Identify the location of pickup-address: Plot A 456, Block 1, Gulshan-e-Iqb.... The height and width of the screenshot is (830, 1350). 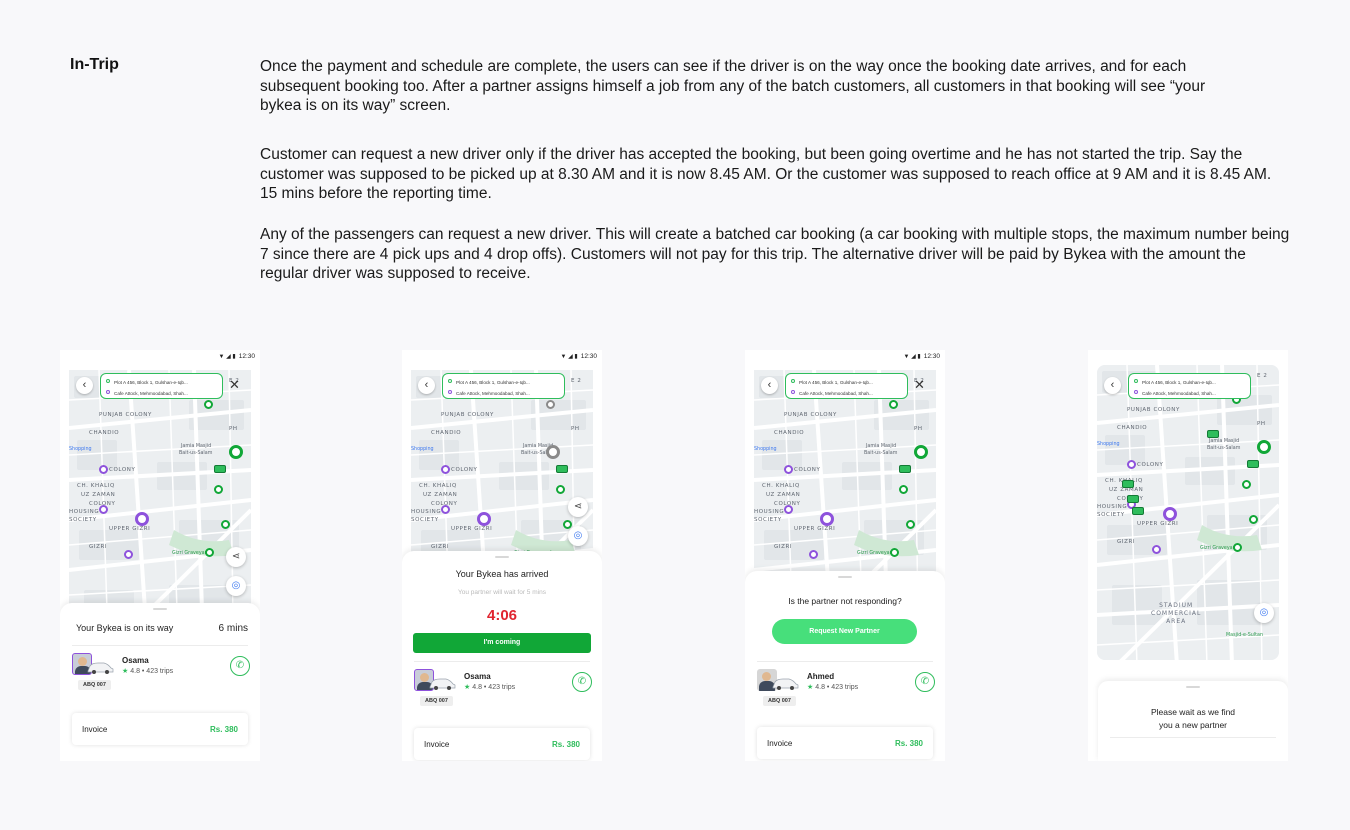
(1179, 382).